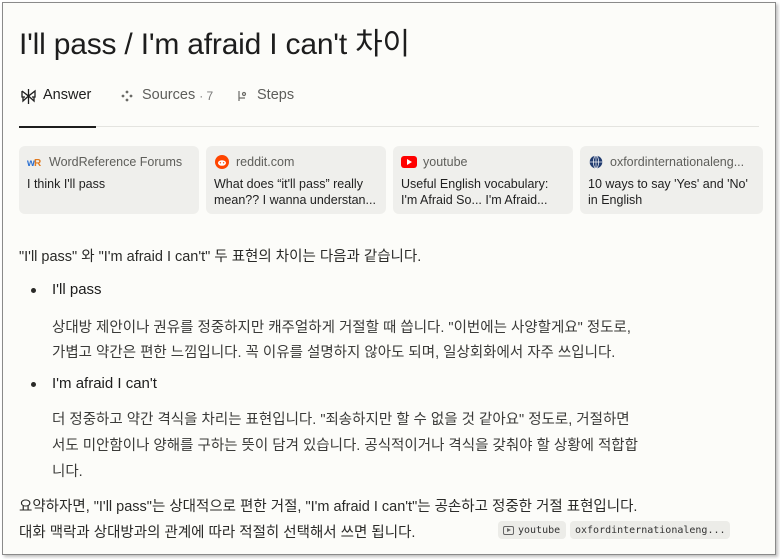 This screenshot has width=780, height=559. What do you see at coordinates (38, 163) in the screenshot?
I see `svg-text: R` at bounding box center [38, 163].